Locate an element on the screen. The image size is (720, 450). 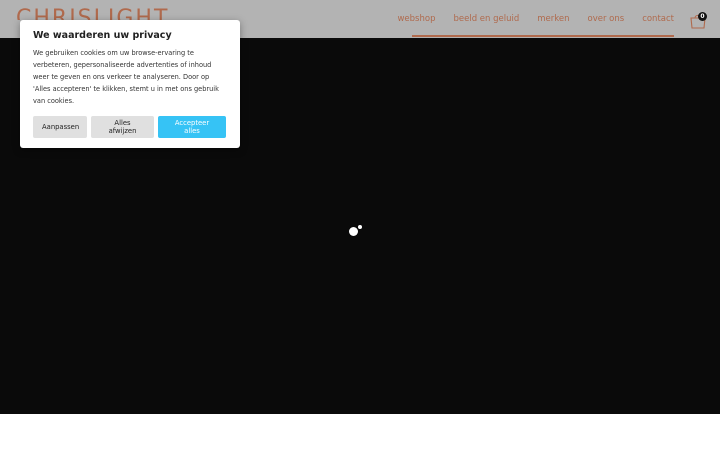
nav-item-over-ons: over ons is located at coordinates (606, 19).